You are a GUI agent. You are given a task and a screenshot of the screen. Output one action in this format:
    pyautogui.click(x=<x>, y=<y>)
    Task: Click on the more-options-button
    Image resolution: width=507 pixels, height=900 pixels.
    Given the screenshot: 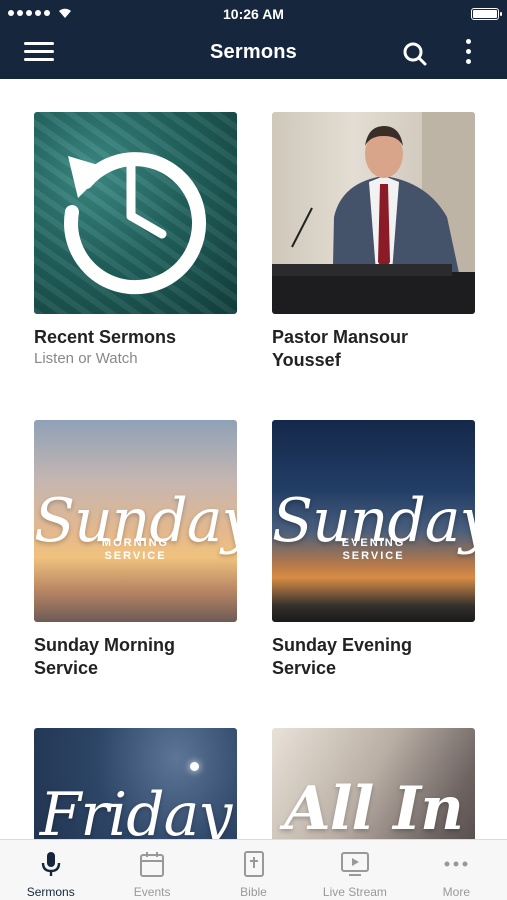 What is the action you would take?
    pyautogui.click(x=468, y=53)
    